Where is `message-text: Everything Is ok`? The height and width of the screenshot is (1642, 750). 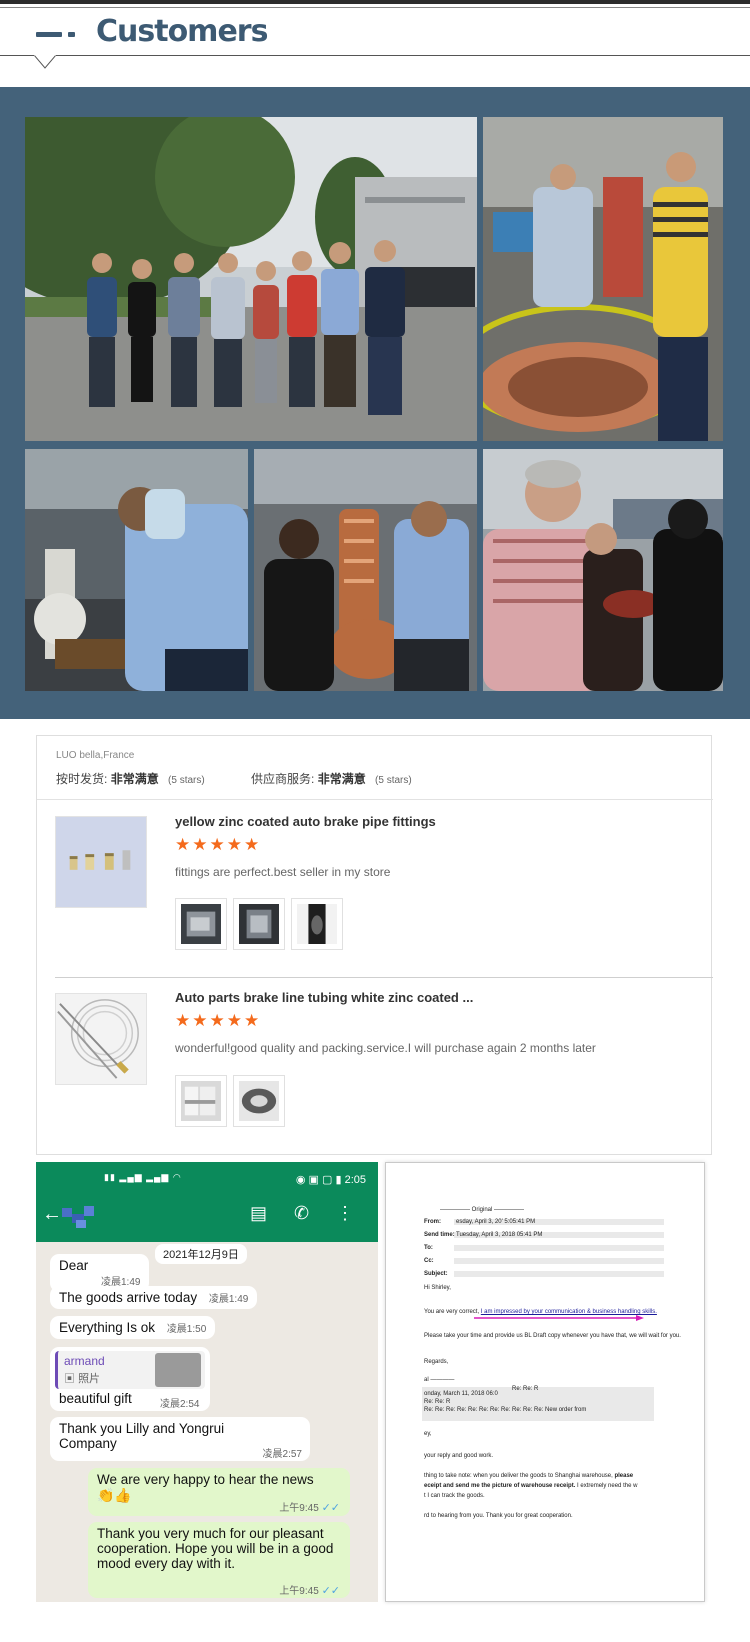
message-text: Everything Is ok is located at coordinates (107, 1327).